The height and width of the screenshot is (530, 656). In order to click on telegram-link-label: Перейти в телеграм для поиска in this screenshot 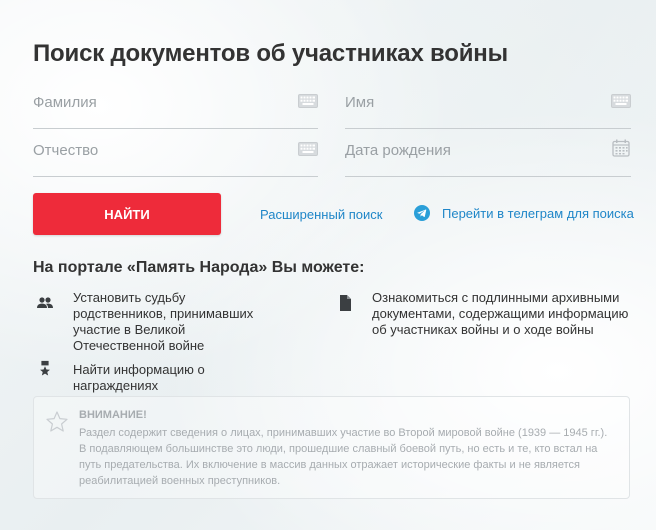, I will do `click(538, 213)`.